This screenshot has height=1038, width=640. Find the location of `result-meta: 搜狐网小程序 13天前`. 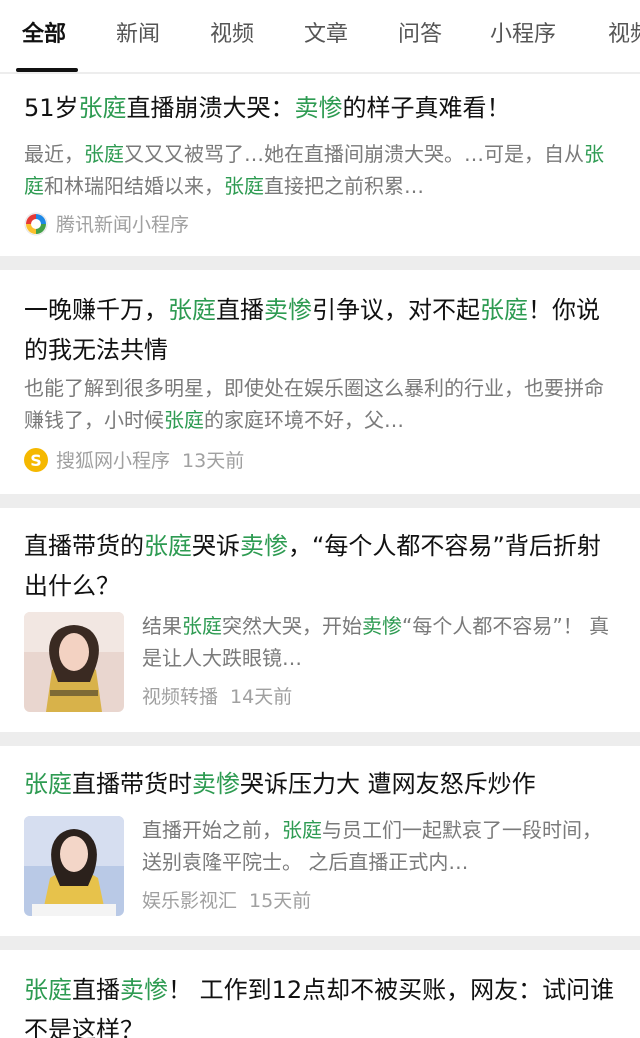

result-meta: 搜狐网小程序 13天前 is located at coordinates (150, 461).